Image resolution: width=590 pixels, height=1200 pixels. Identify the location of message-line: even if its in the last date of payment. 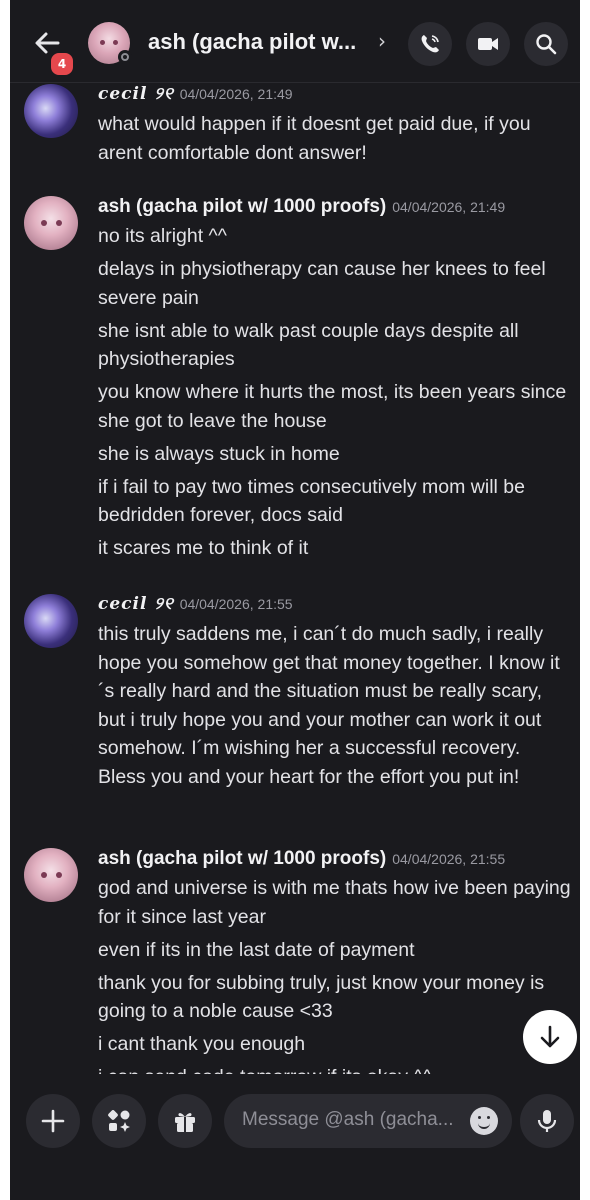
(256, 949).